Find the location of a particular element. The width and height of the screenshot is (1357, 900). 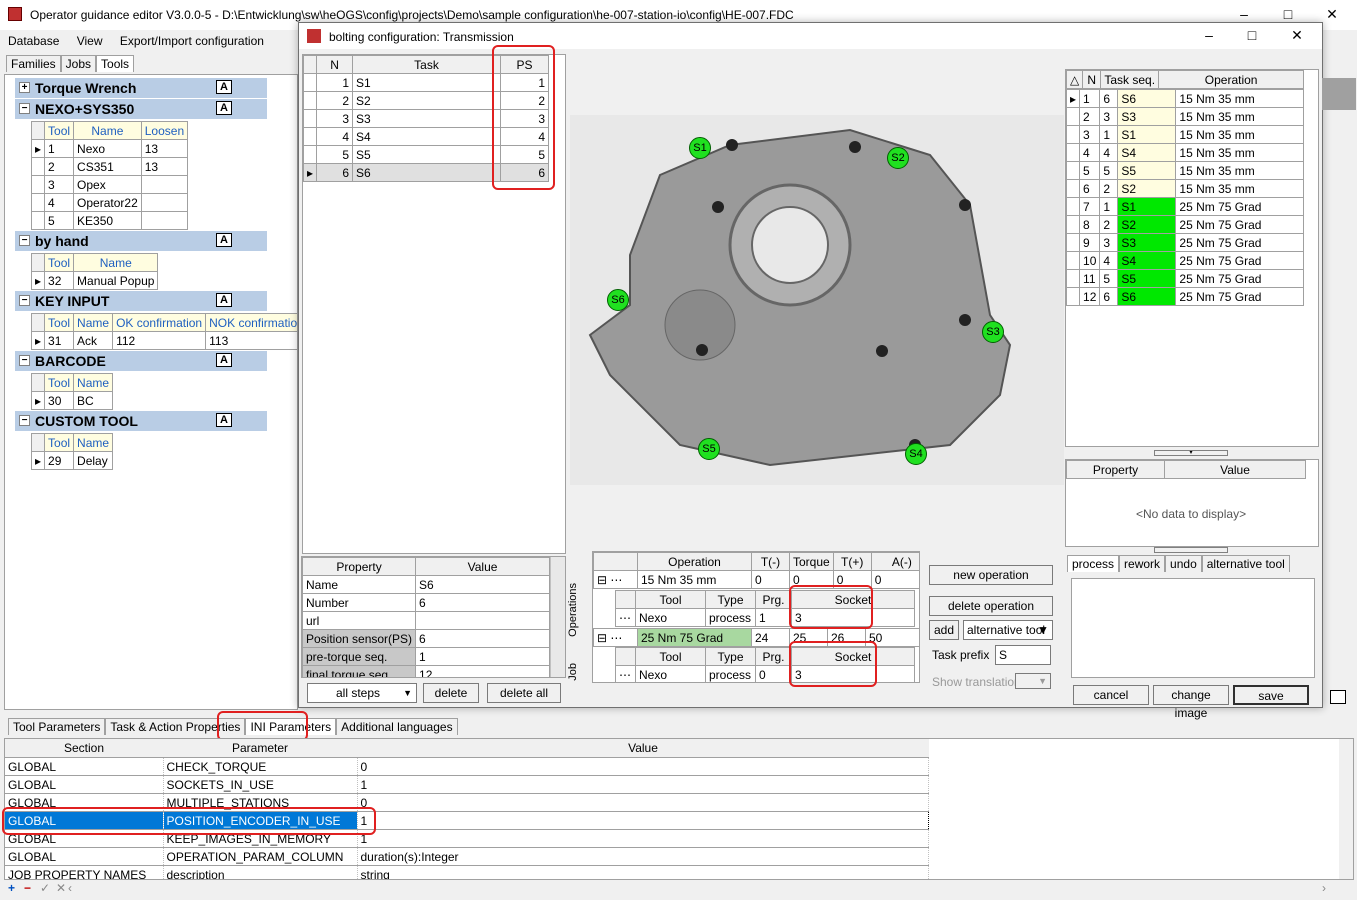

tab-tool-parameters: Tool Parameters is located at coordinates (57, 726).